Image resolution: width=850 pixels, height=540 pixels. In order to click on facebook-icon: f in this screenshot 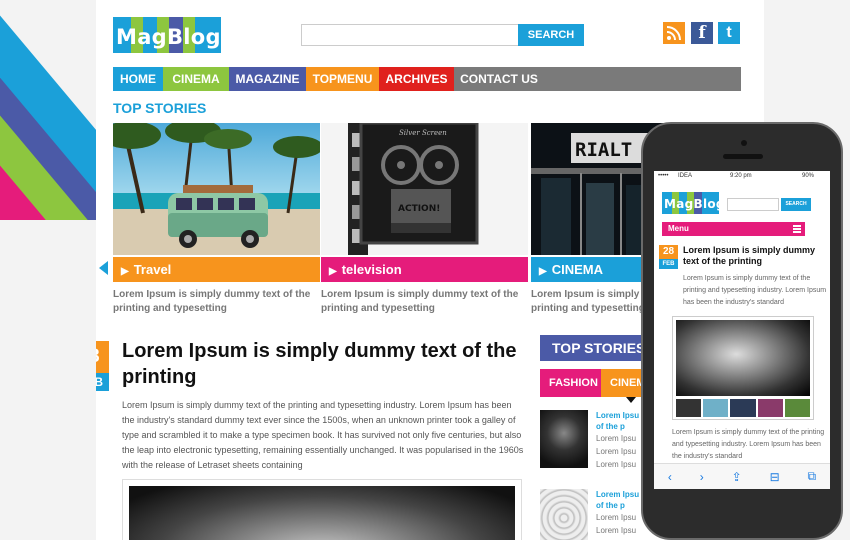, I will do `click(702, 33)`.